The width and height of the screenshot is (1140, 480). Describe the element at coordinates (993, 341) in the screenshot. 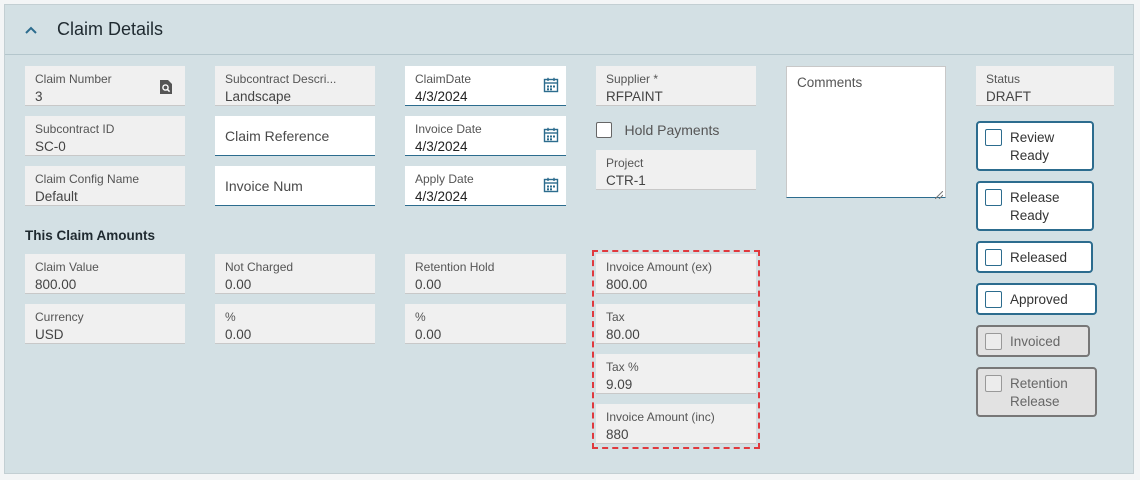

I see `invoiced-checkbox-icon` at that location.